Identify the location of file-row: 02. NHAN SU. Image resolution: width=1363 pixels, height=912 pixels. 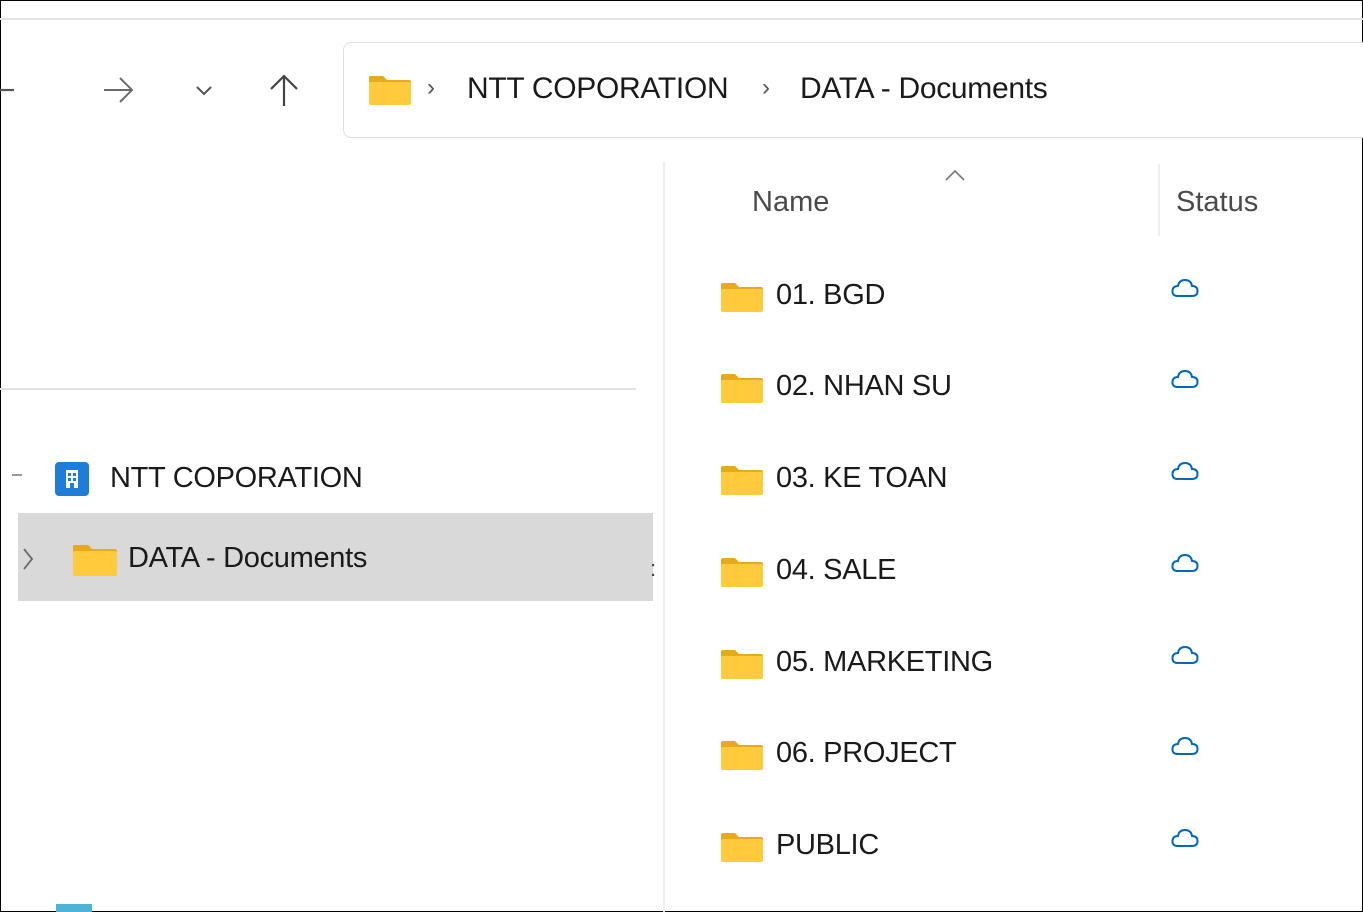
(1030, 388).